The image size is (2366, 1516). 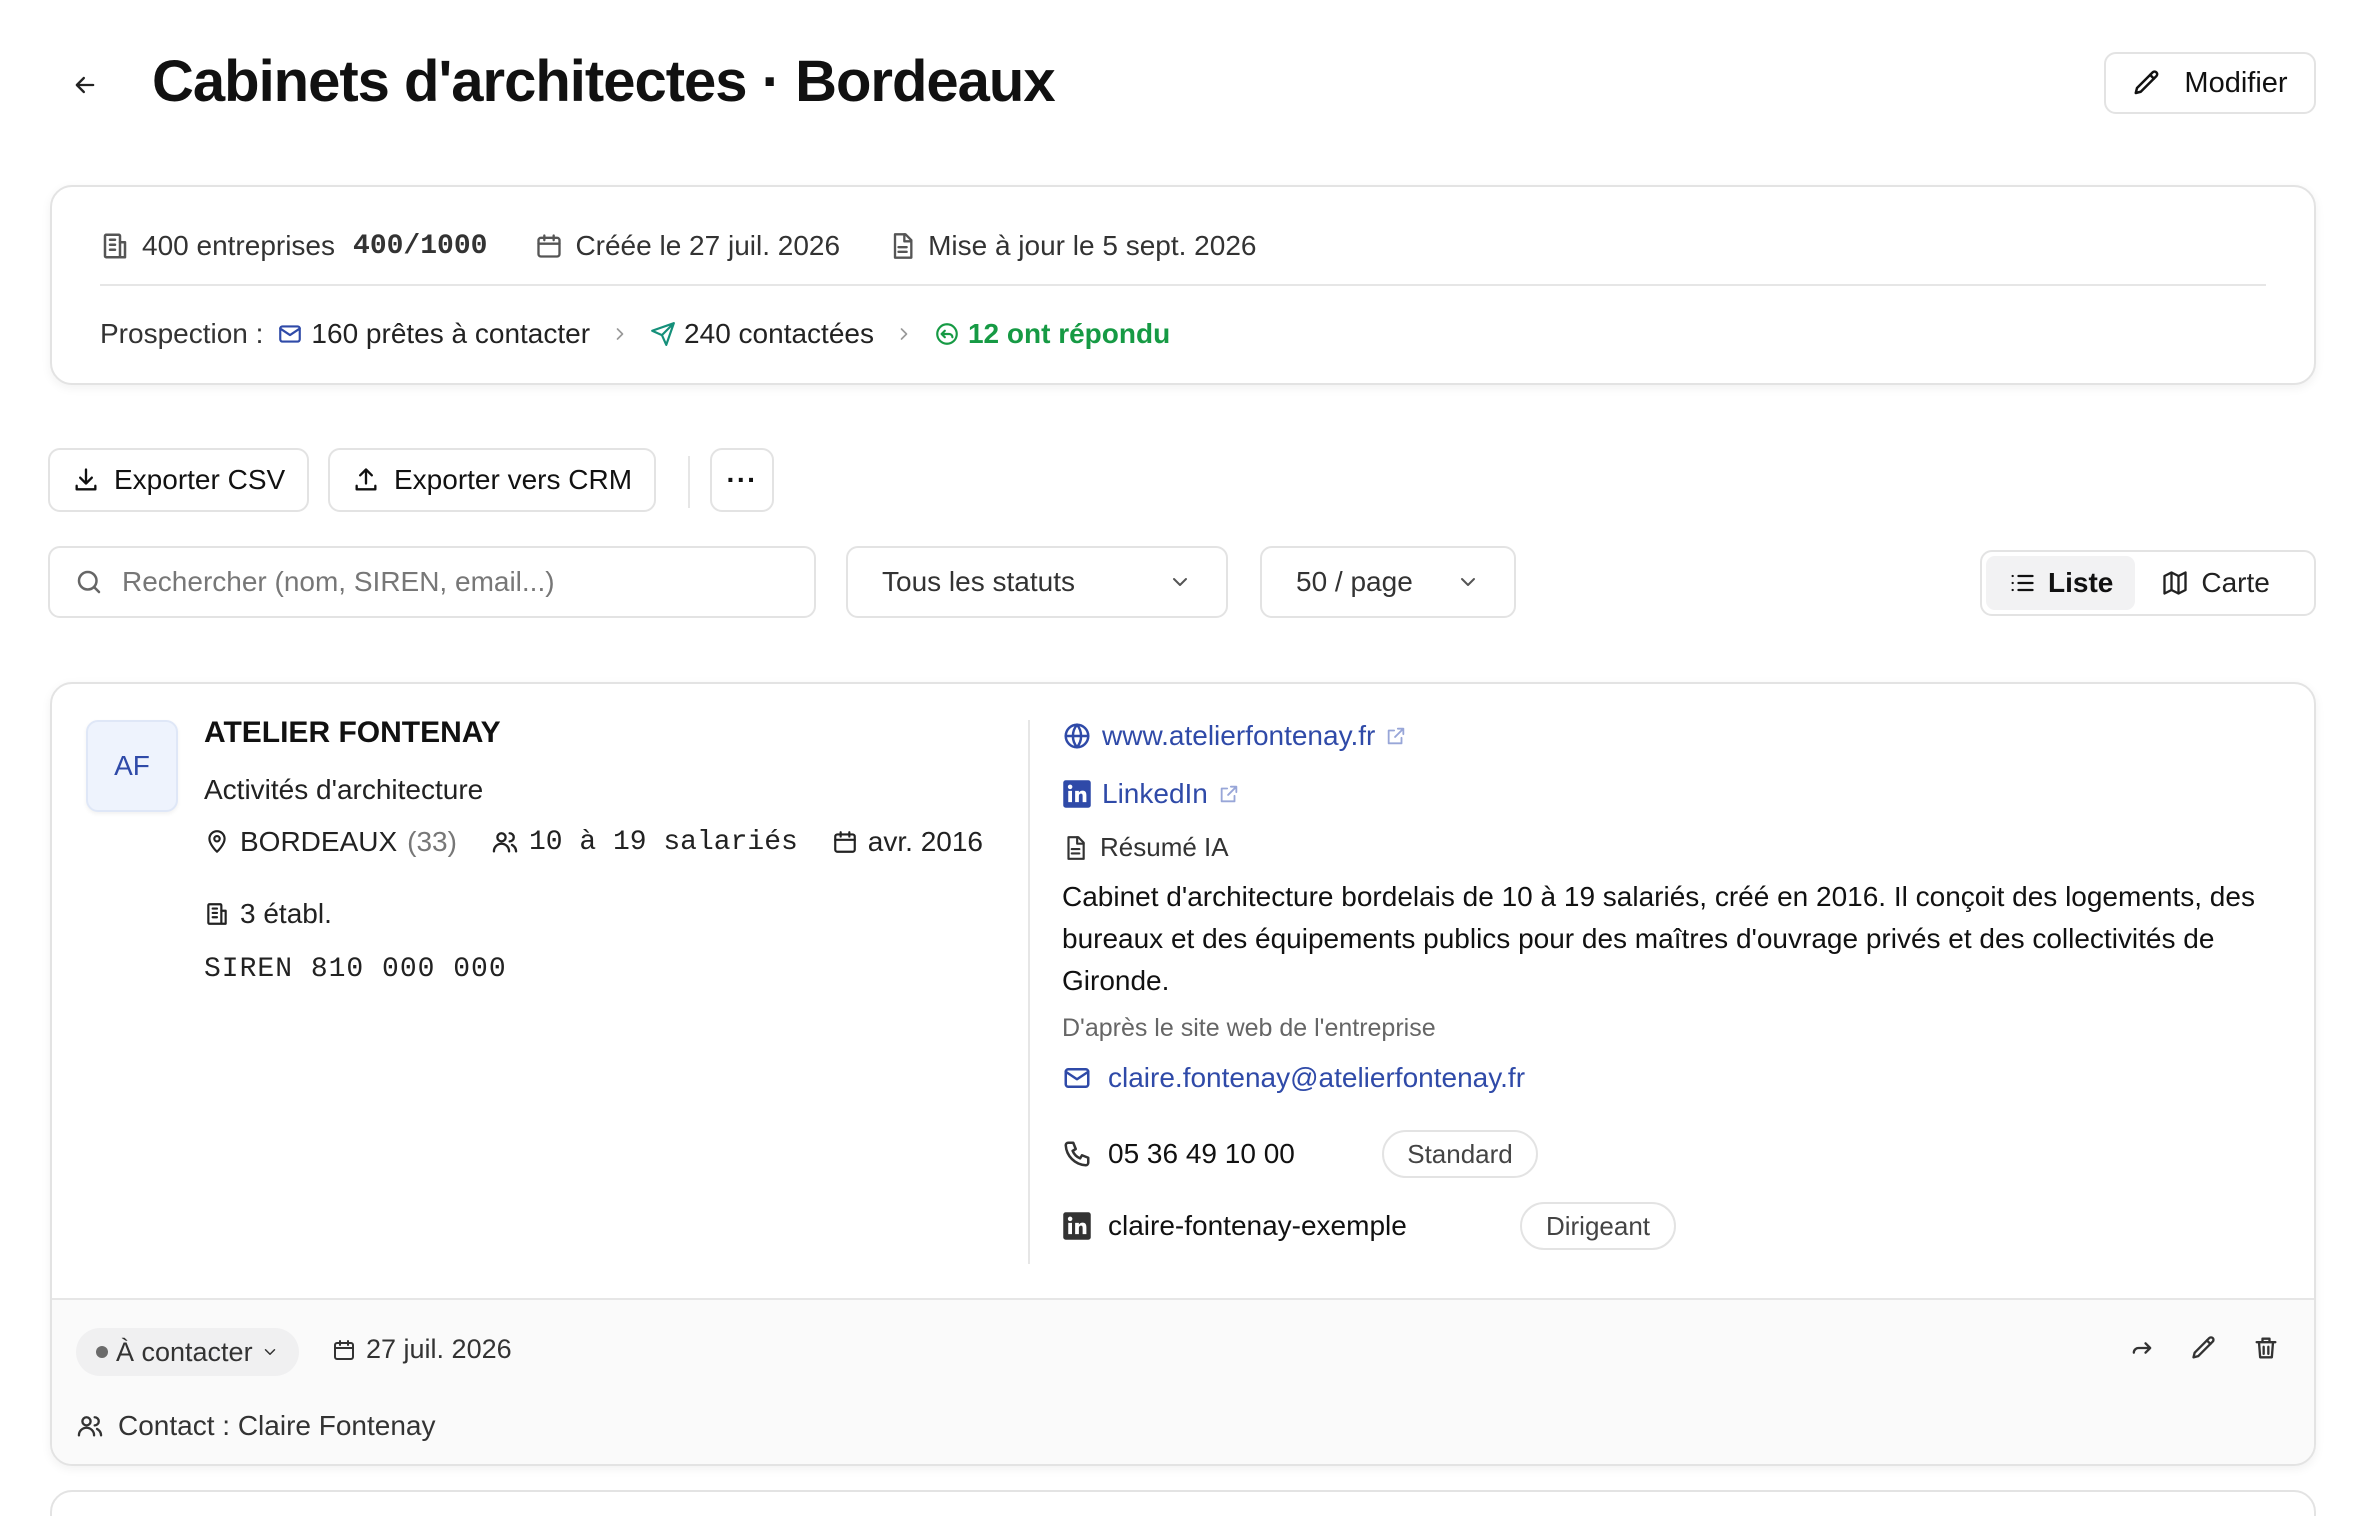 I want to click on info-divider, so click(x=1183, y=285).